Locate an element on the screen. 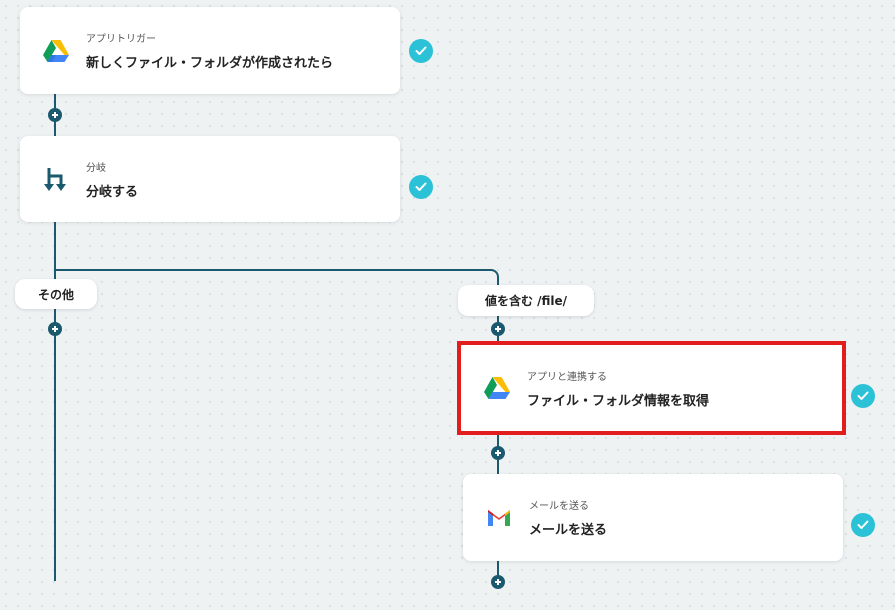 This screenshot has width=895, height=610. node-type-label: アプリと連携する is located at coordinates (567, 377).